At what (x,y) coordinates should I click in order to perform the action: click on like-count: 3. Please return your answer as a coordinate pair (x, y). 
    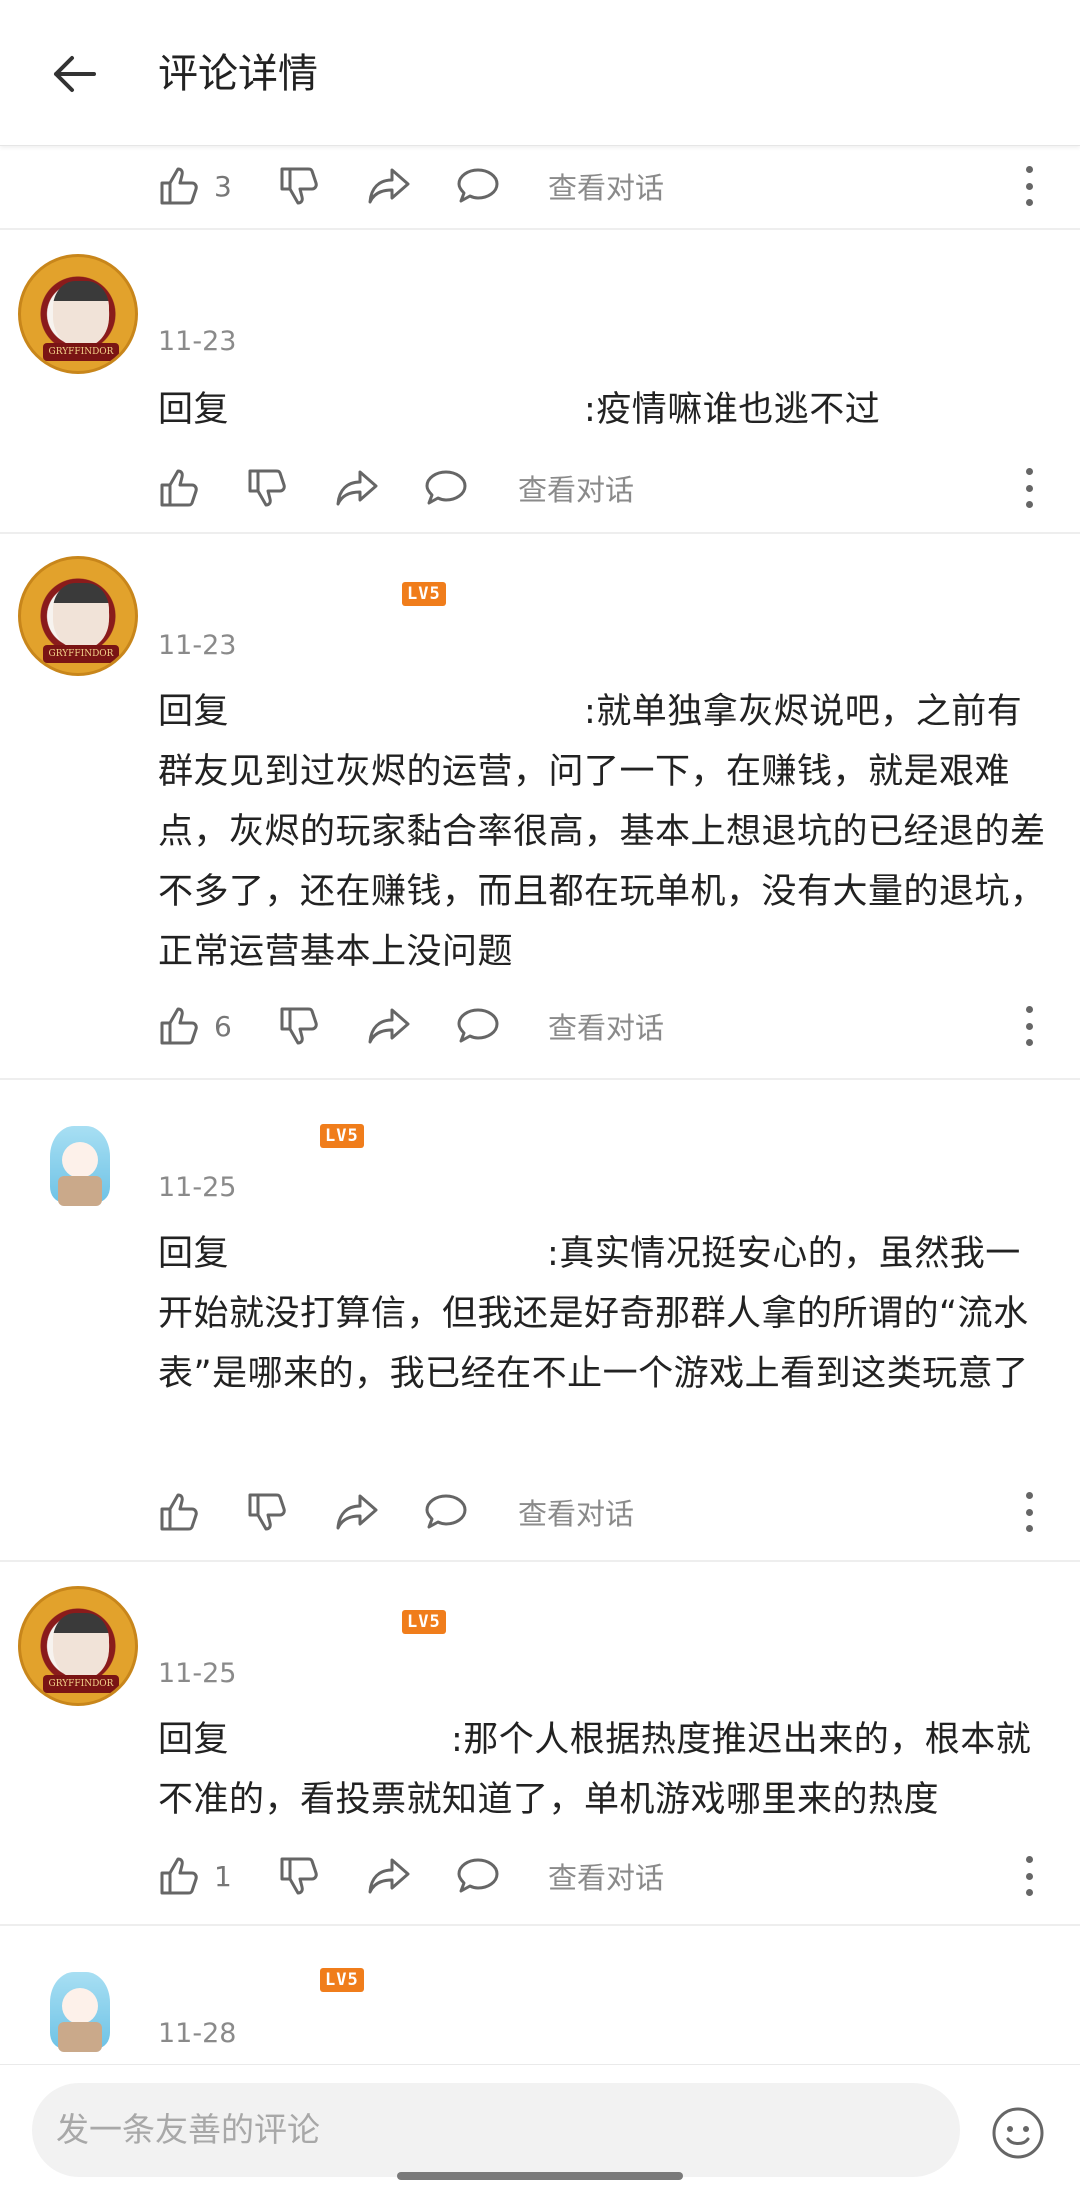
    Looking at the image, I should click on (223, 186).